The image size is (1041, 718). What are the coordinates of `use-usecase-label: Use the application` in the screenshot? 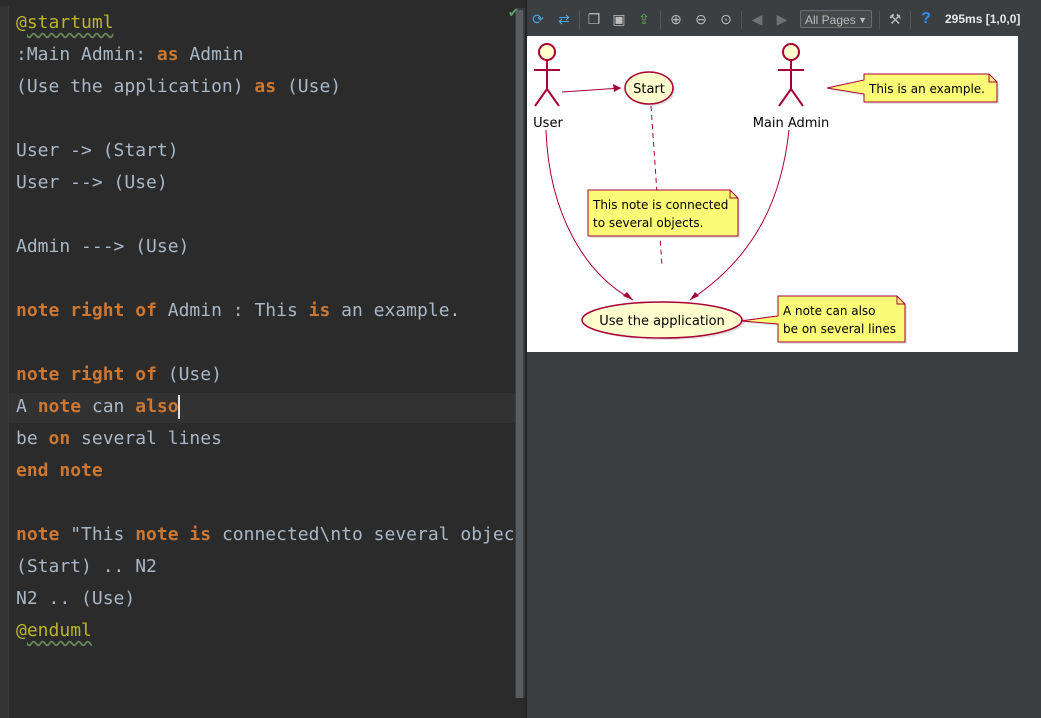 It's located at (662, 321).